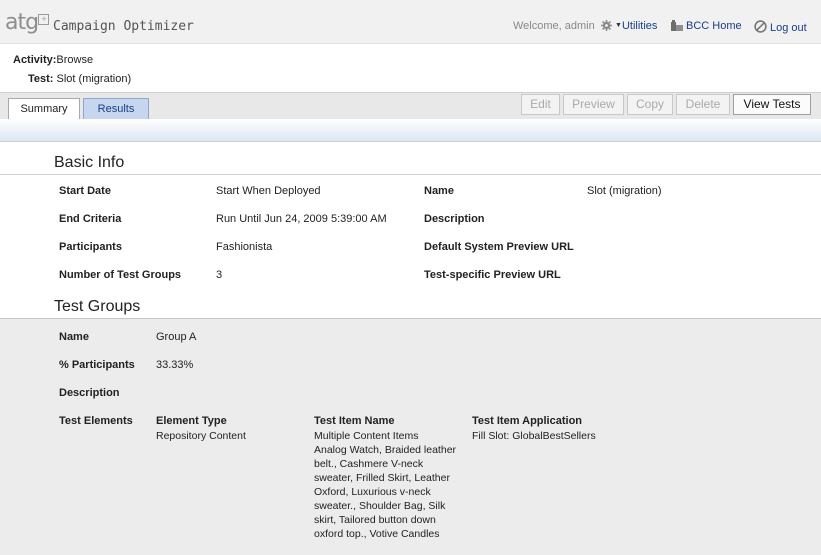 This screenshot has width=821, height=555. What do you see at coordinates (499, 247) in the screenshot?
I see `default-preview-url-label: Default System Preview URL` at bounding box center [499, 247].